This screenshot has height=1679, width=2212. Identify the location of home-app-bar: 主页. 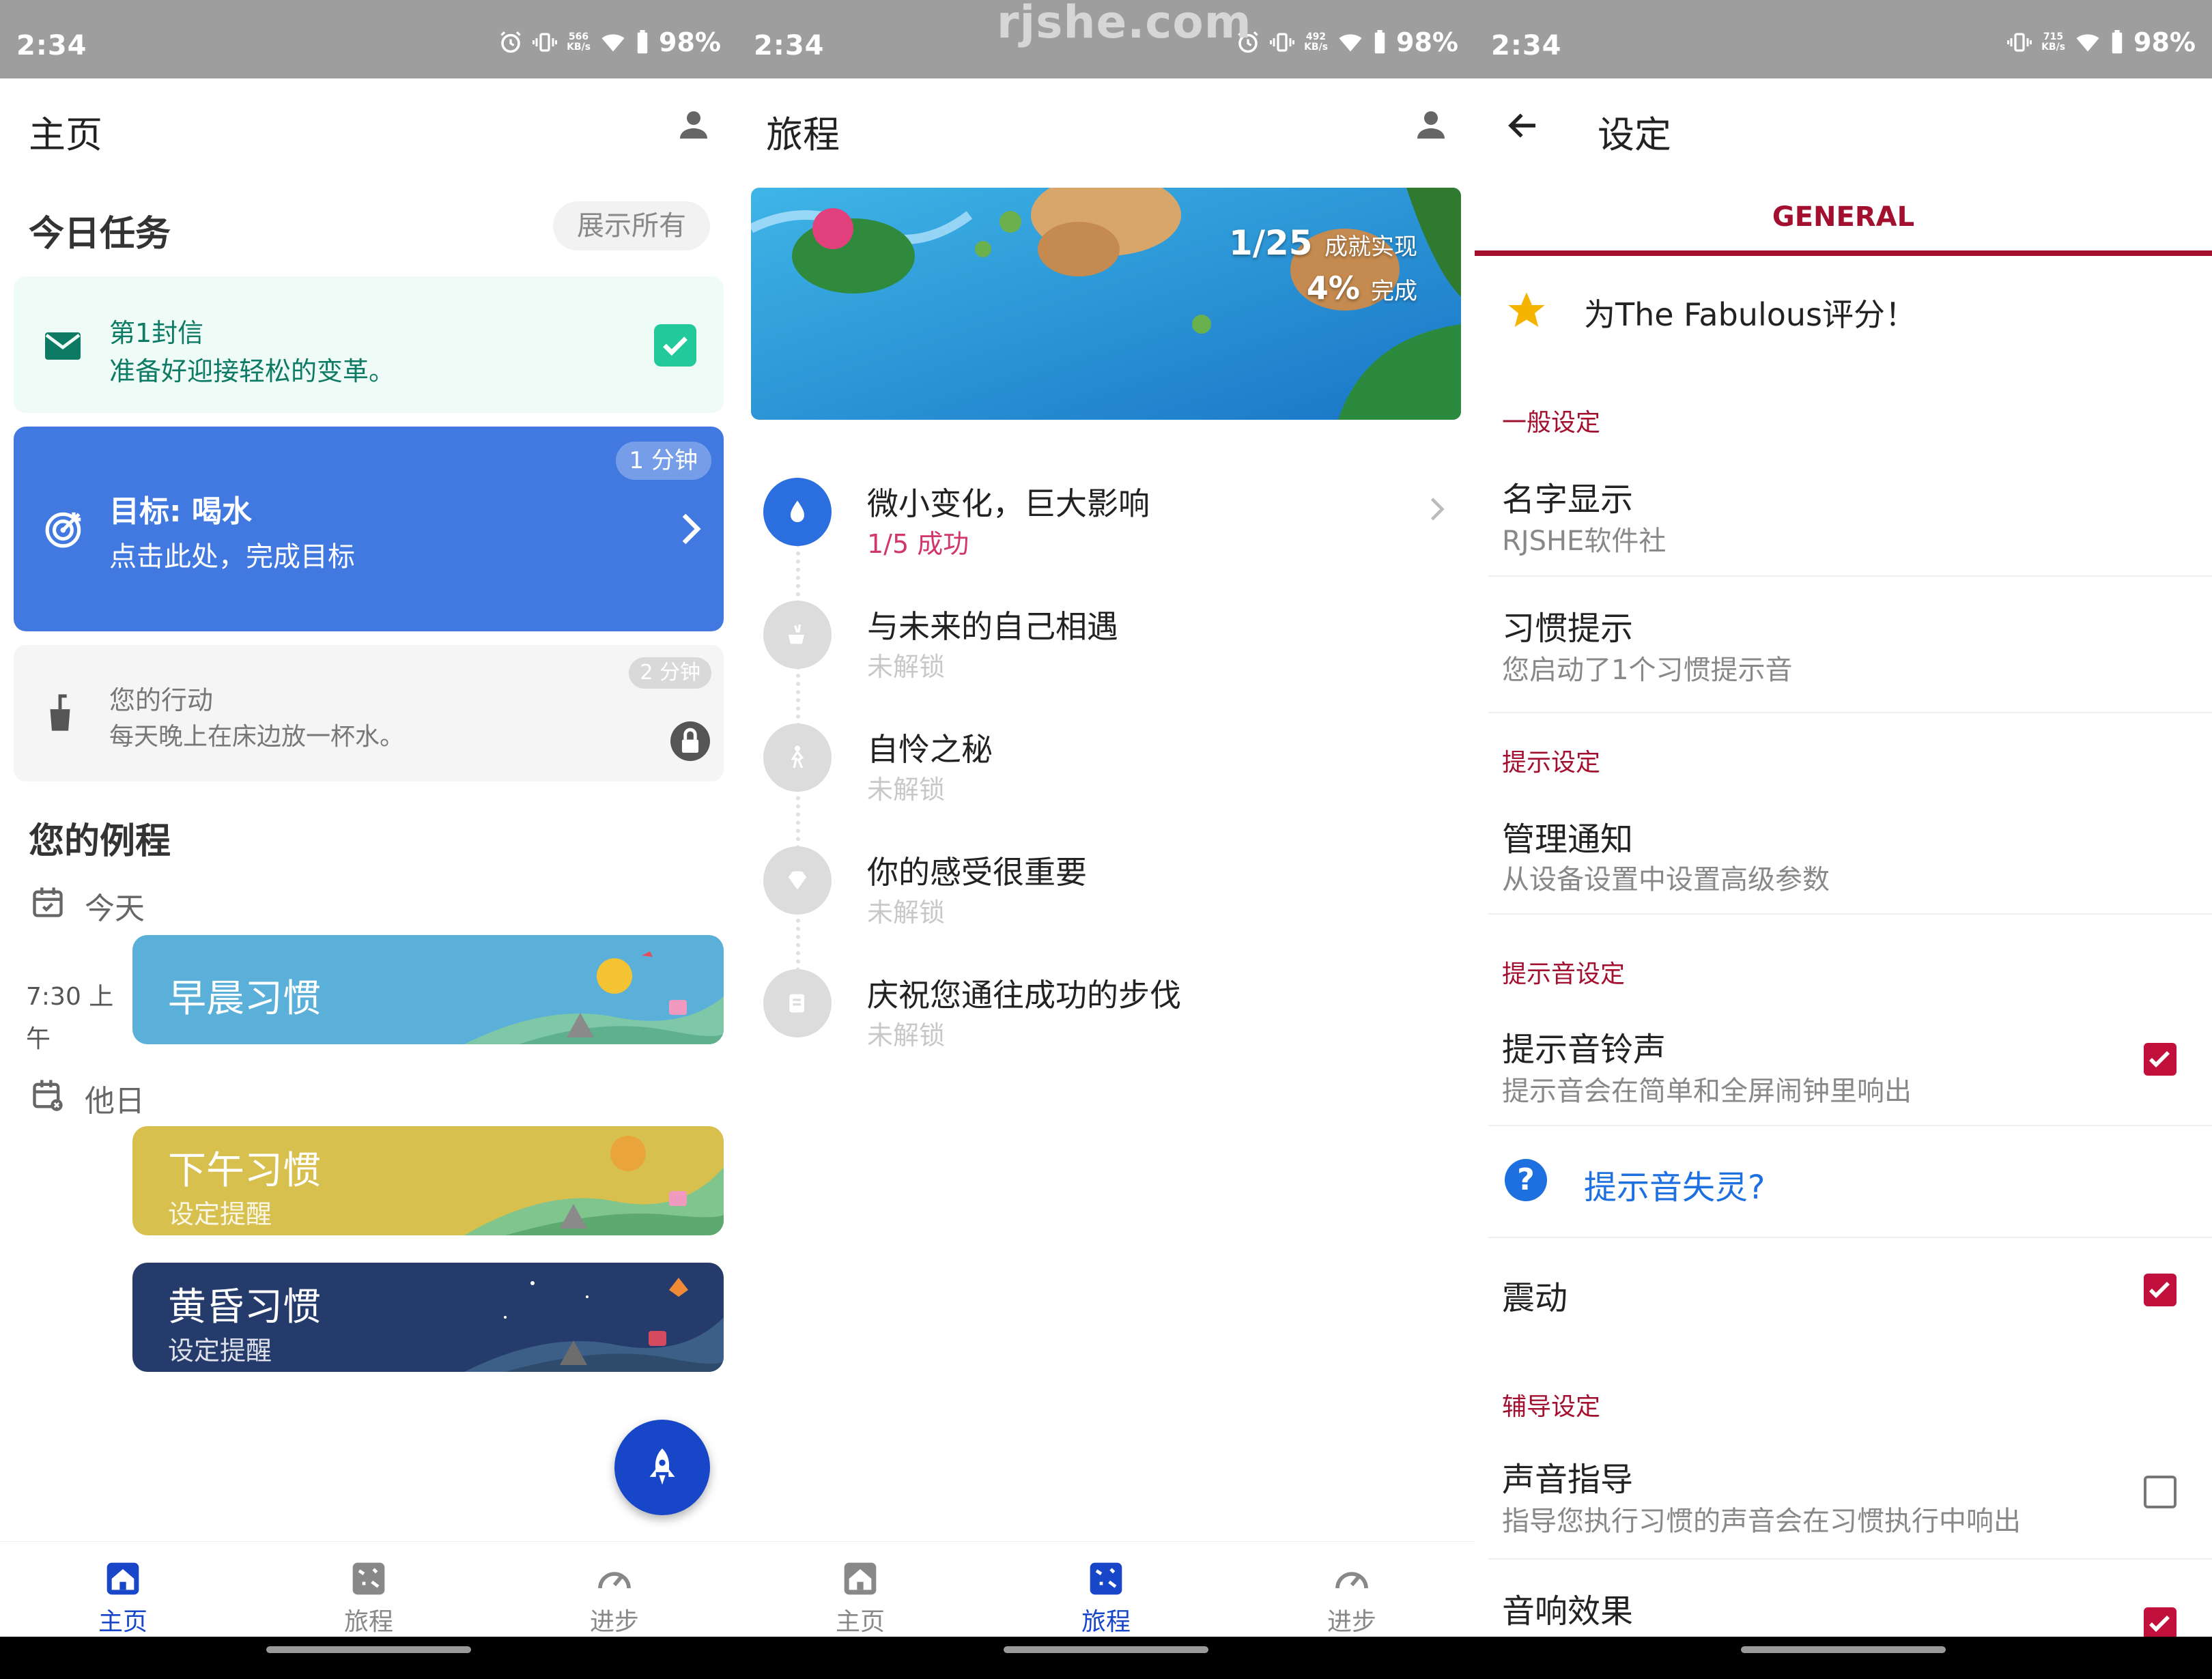
(368, 126).